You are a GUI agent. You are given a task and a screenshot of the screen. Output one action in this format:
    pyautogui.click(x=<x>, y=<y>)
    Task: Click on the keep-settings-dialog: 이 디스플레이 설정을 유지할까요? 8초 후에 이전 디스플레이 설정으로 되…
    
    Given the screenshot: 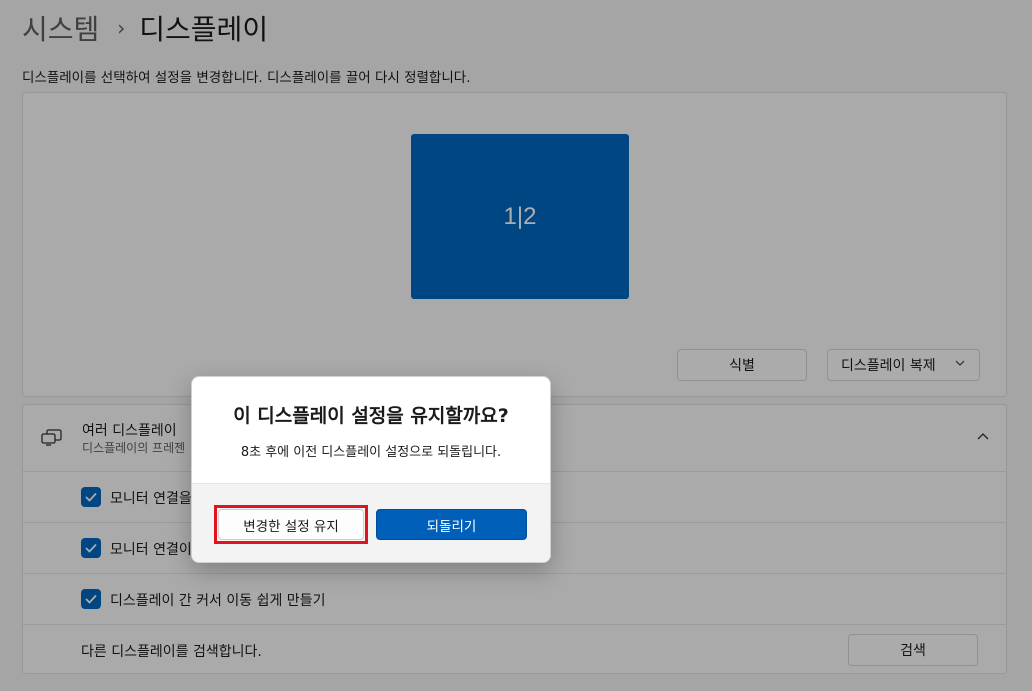 What is the action you would take?
    pyautogui.click(x=371, y=469)
    